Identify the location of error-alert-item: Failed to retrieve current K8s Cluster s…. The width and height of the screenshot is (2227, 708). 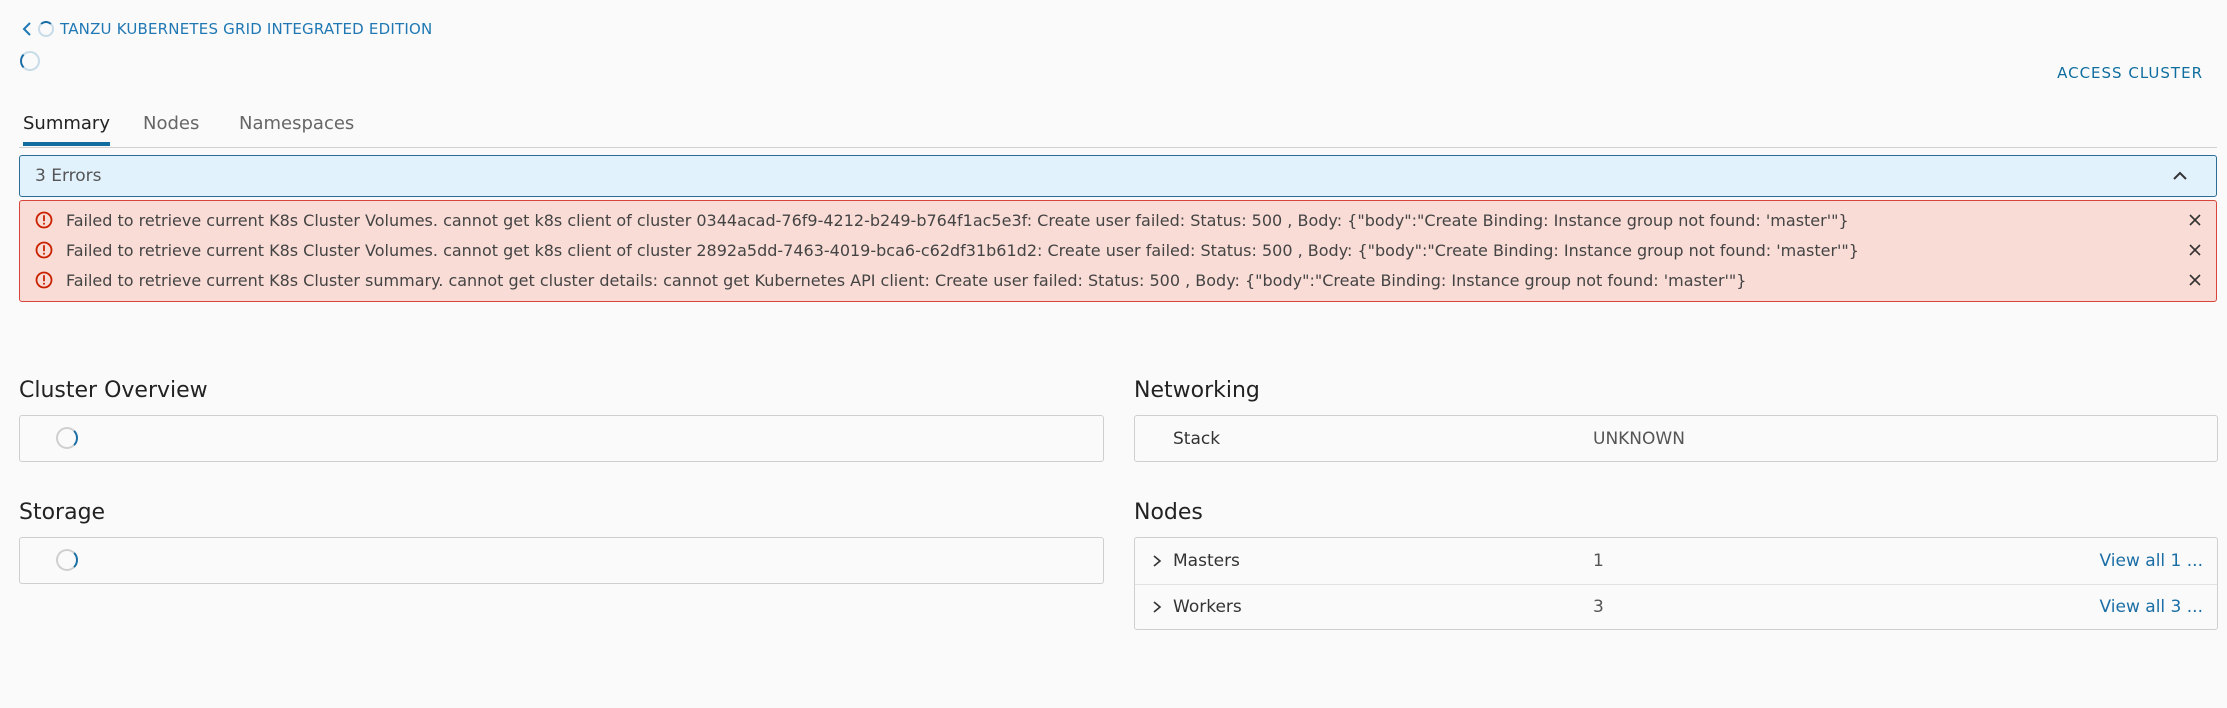
(1118, 280).